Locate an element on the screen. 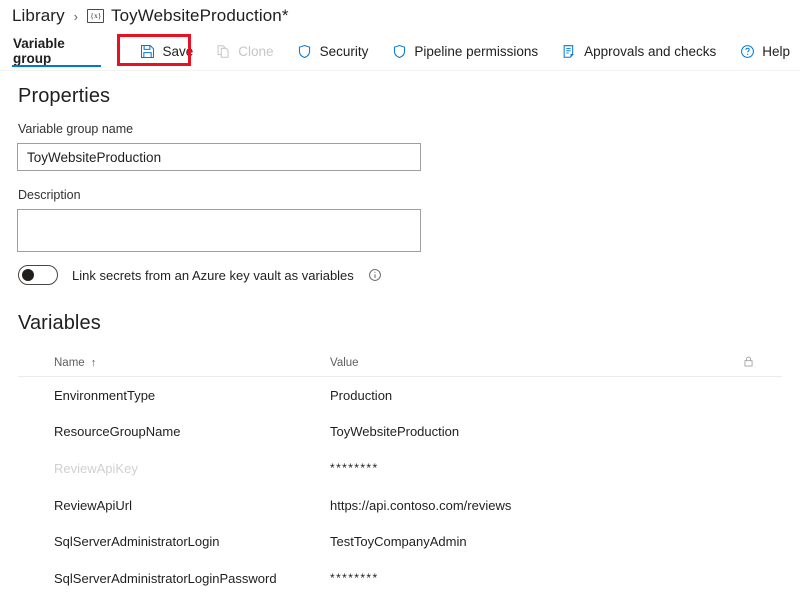 Image resolution: width=800 pixels, height=615 pixels. clone-button: Clone is located at coordinates (244, 51).